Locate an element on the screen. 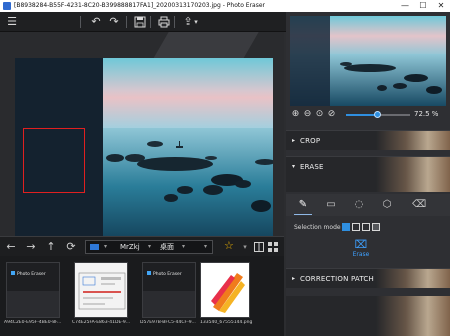 The height and width of the screenshot is (336, 450). lasso-icon: ◌ is located at coordinates (359, 205).